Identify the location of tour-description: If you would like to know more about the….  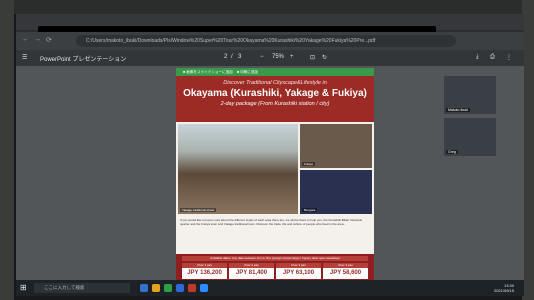
(271, 222).